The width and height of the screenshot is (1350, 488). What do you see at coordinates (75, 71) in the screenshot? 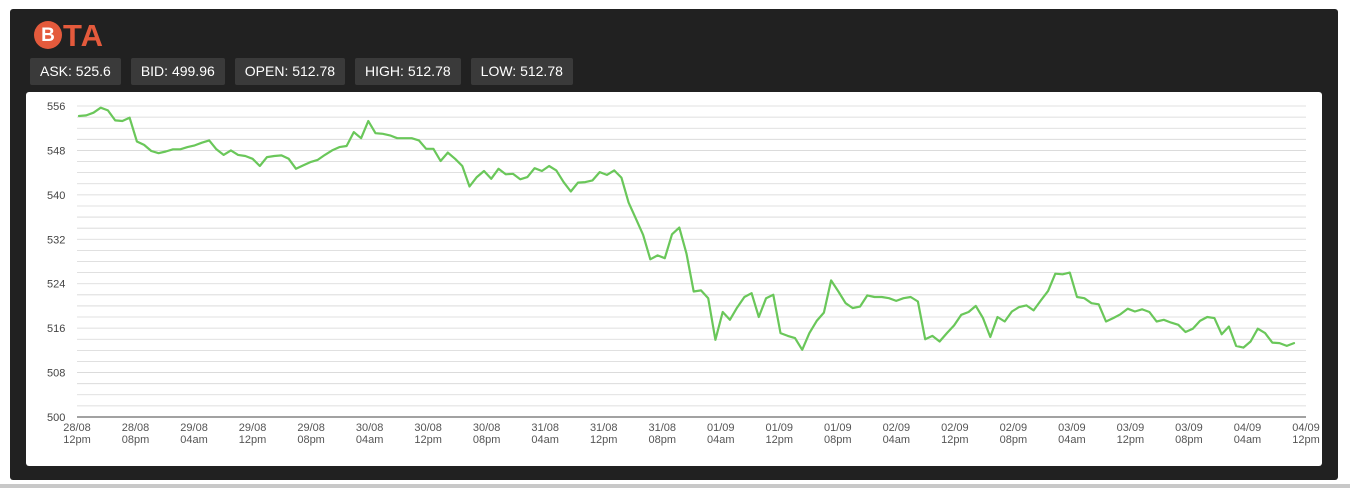
I see `ask-badge: ASK: 525.6` at bounding box center [75, 71].